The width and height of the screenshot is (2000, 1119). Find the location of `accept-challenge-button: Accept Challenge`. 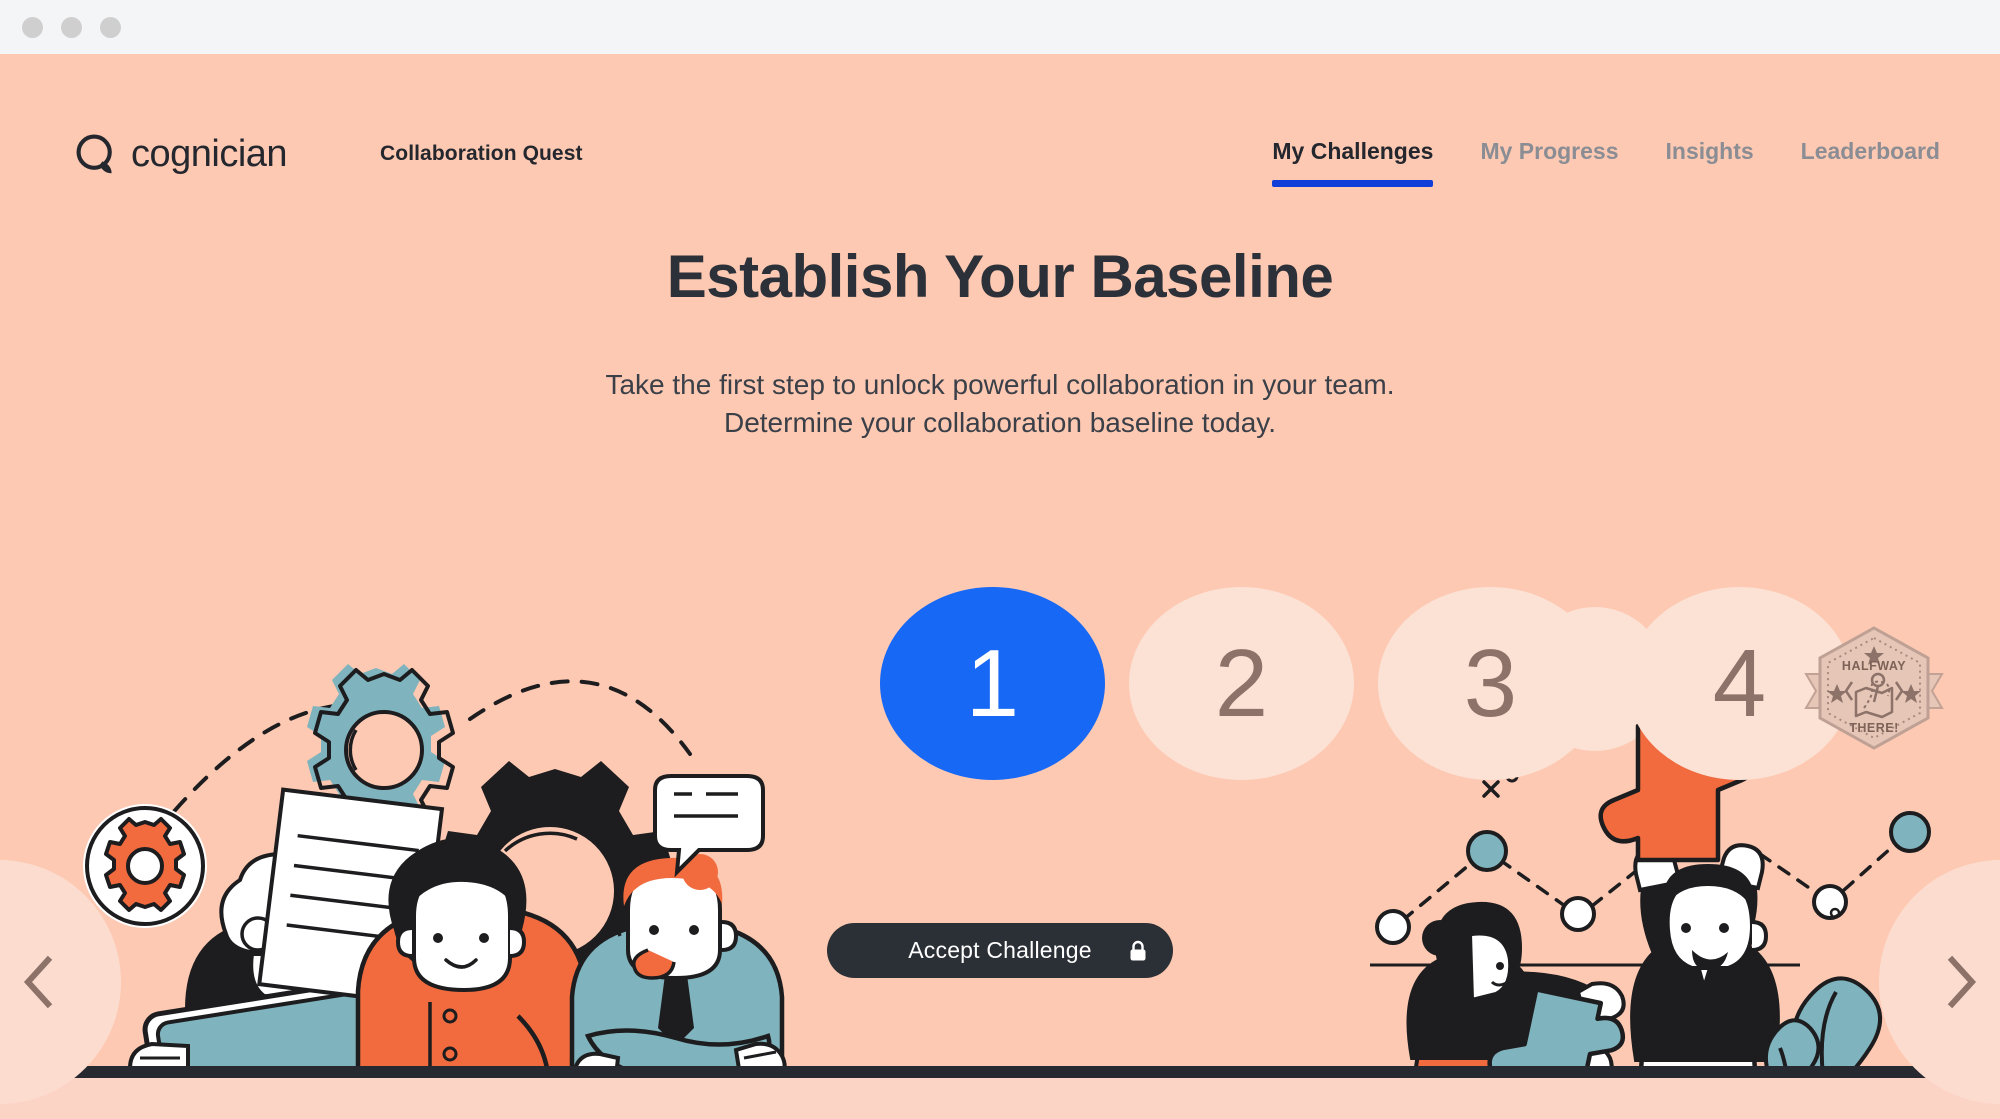

accept-challenge-button: Accept Challenge is located at coordinates (1000, 950).